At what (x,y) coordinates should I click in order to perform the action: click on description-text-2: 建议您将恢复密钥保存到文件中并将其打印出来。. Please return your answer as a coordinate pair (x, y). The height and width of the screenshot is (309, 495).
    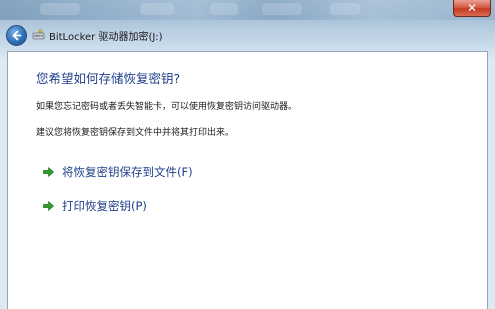
    Looking at the image, I should click on (135, 133).